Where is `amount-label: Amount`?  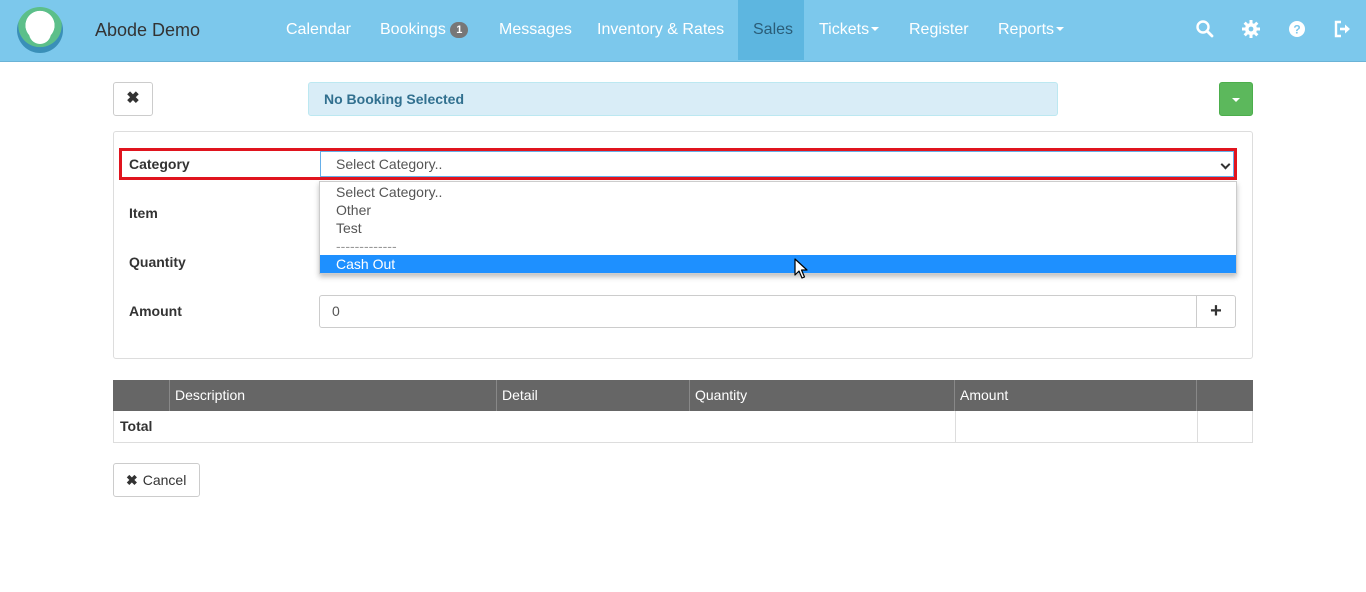 amount-label: Amount is located at coordinates (155, 311).